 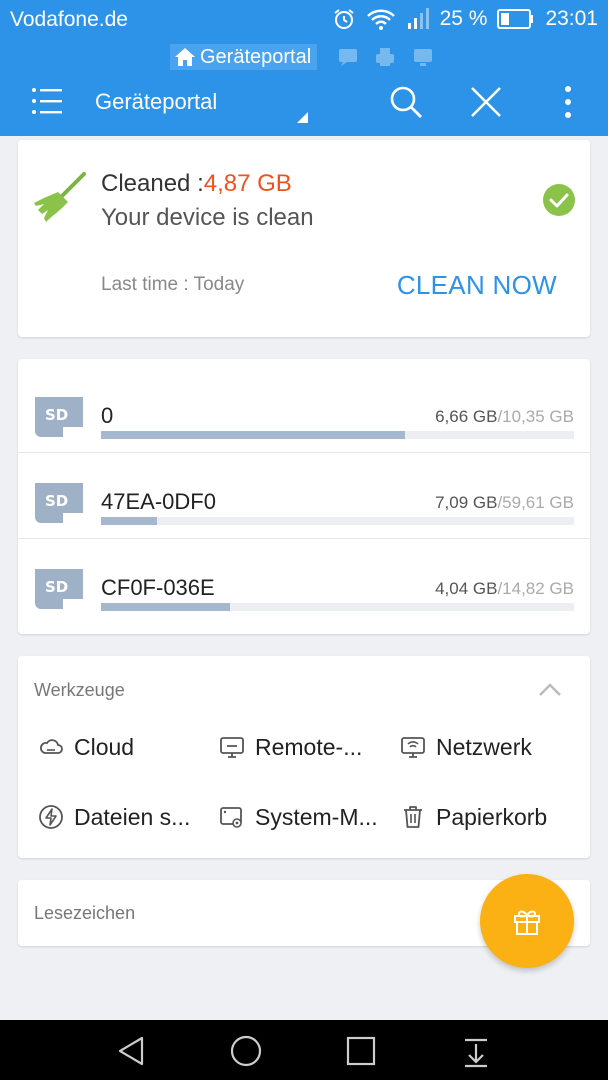 I want to click on storage-name: 0, so click(x=107, y=415).